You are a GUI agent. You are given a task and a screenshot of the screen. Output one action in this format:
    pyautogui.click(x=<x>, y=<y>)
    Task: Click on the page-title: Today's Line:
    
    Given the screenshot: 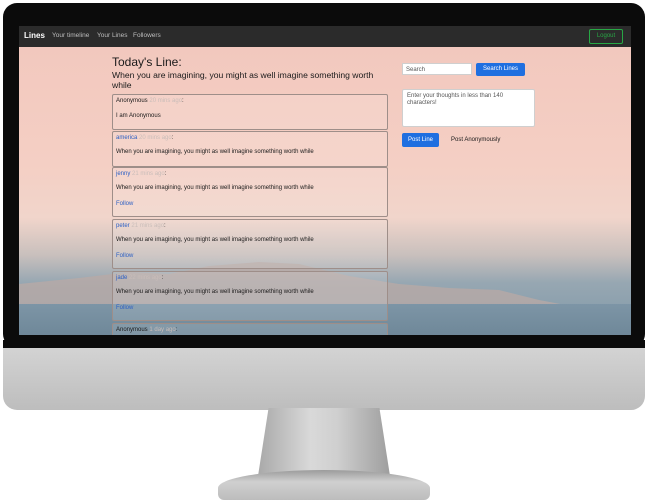 What is the action you would take?
    pyautogui.click(x=147, y=62)
    